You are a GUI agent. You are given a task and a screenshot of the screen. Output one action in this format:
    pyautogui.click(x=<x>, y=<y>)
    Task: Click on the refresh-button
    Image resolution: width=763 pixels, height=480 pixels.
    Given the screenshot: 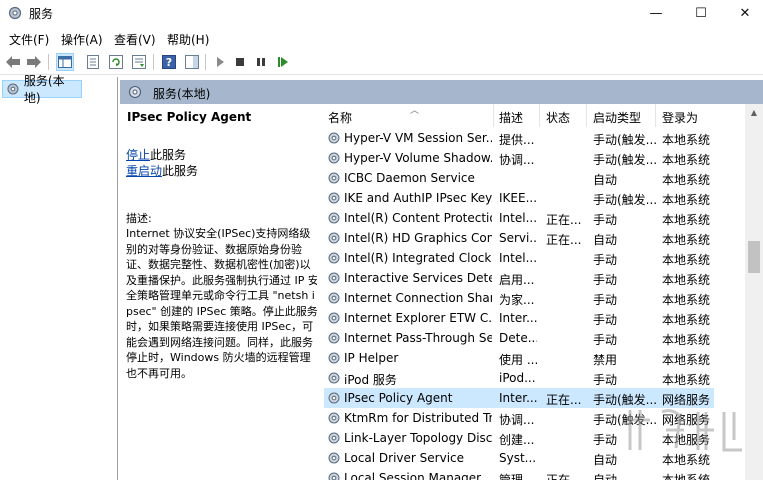 What is the action you would take?
    pyautogui.click(x=116, y=62)
    